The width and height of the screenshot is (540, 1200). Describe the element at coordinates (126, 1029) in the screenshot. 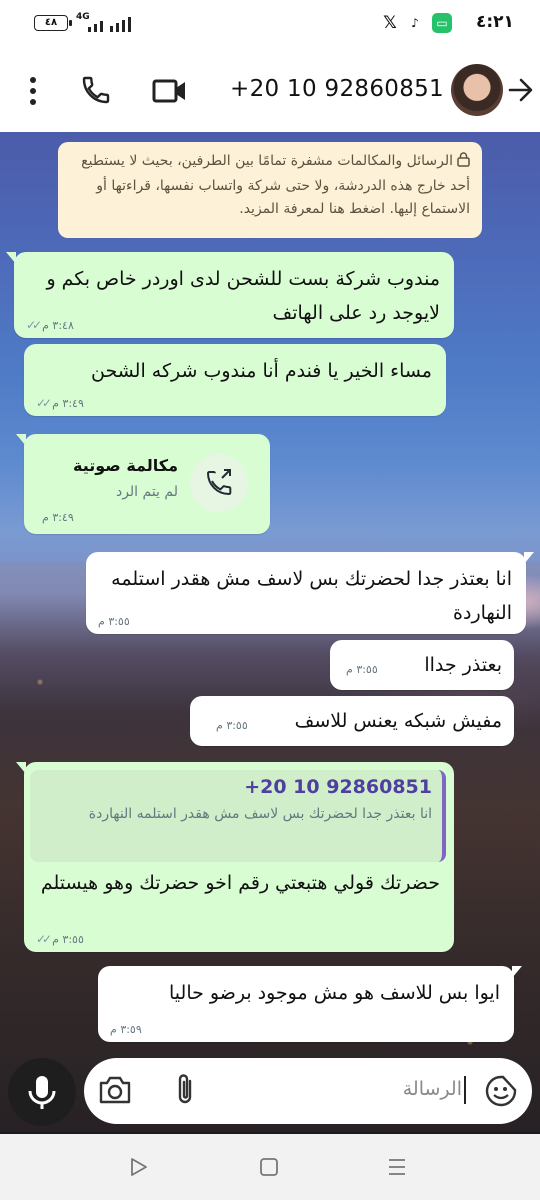

I see `message-time: ٣:٥٩ م` at that location.